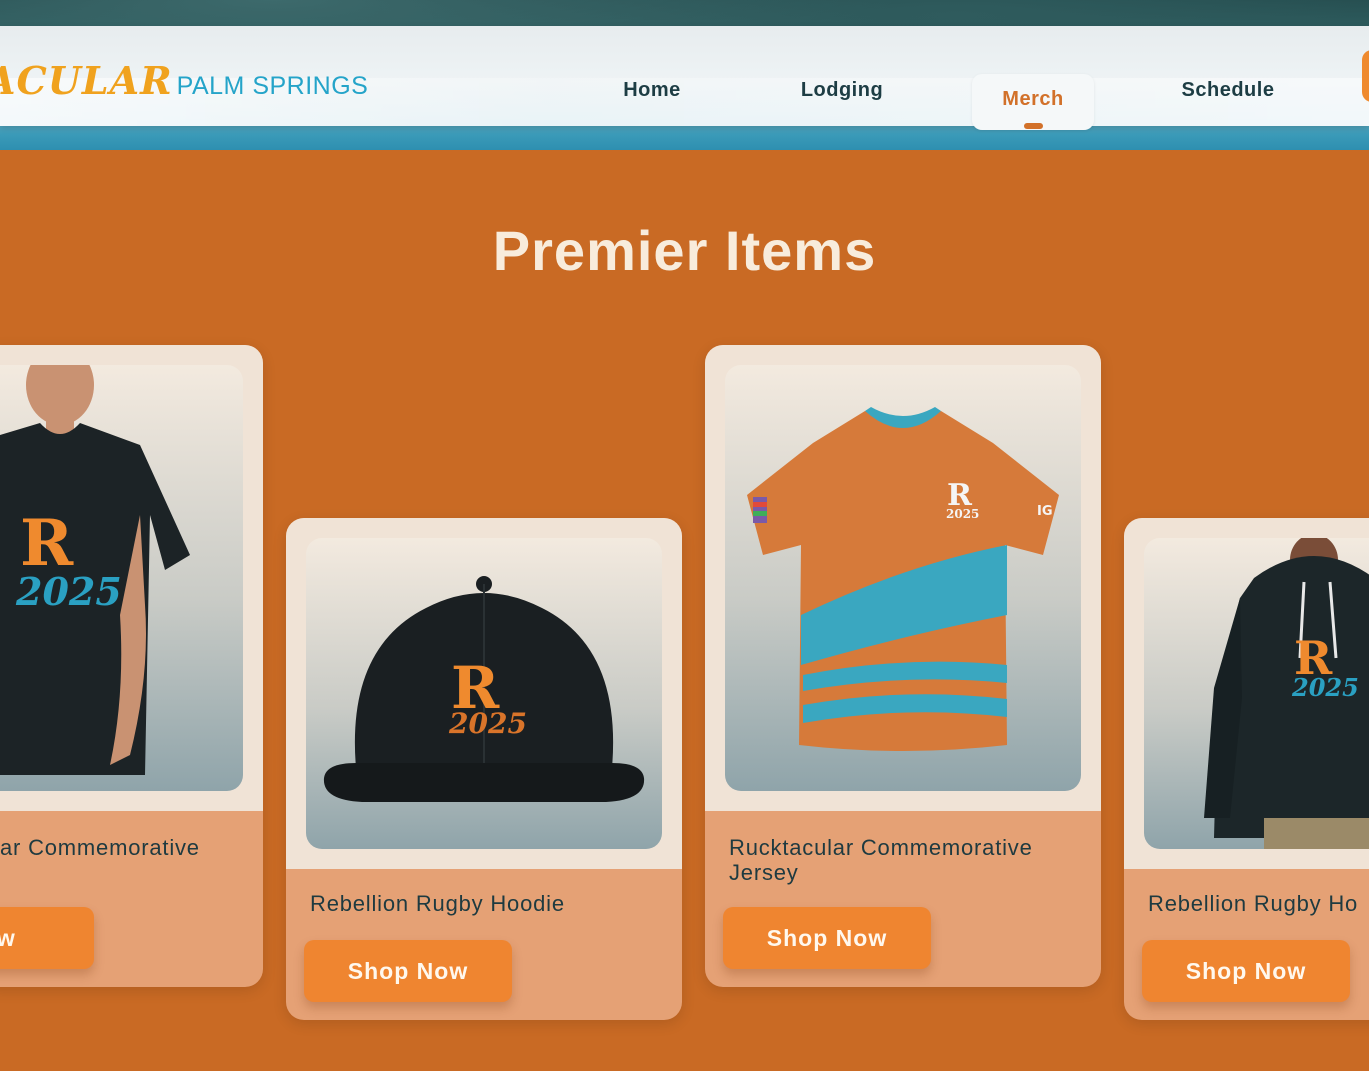 The width and height of the screenshot is (1369, 1071). I want to click on nav-merch-label: Merch, so click(1033, 99).